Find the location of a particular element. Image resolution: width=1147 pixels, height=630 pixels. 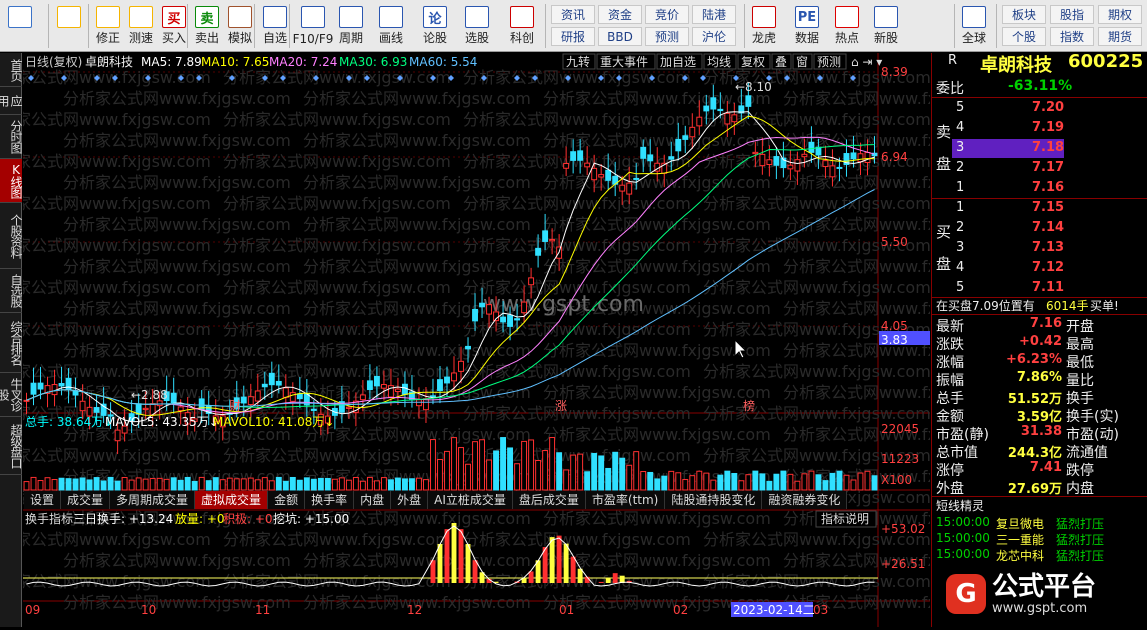

indicator-tab: 成交量 is located at coordinates (86, 500).